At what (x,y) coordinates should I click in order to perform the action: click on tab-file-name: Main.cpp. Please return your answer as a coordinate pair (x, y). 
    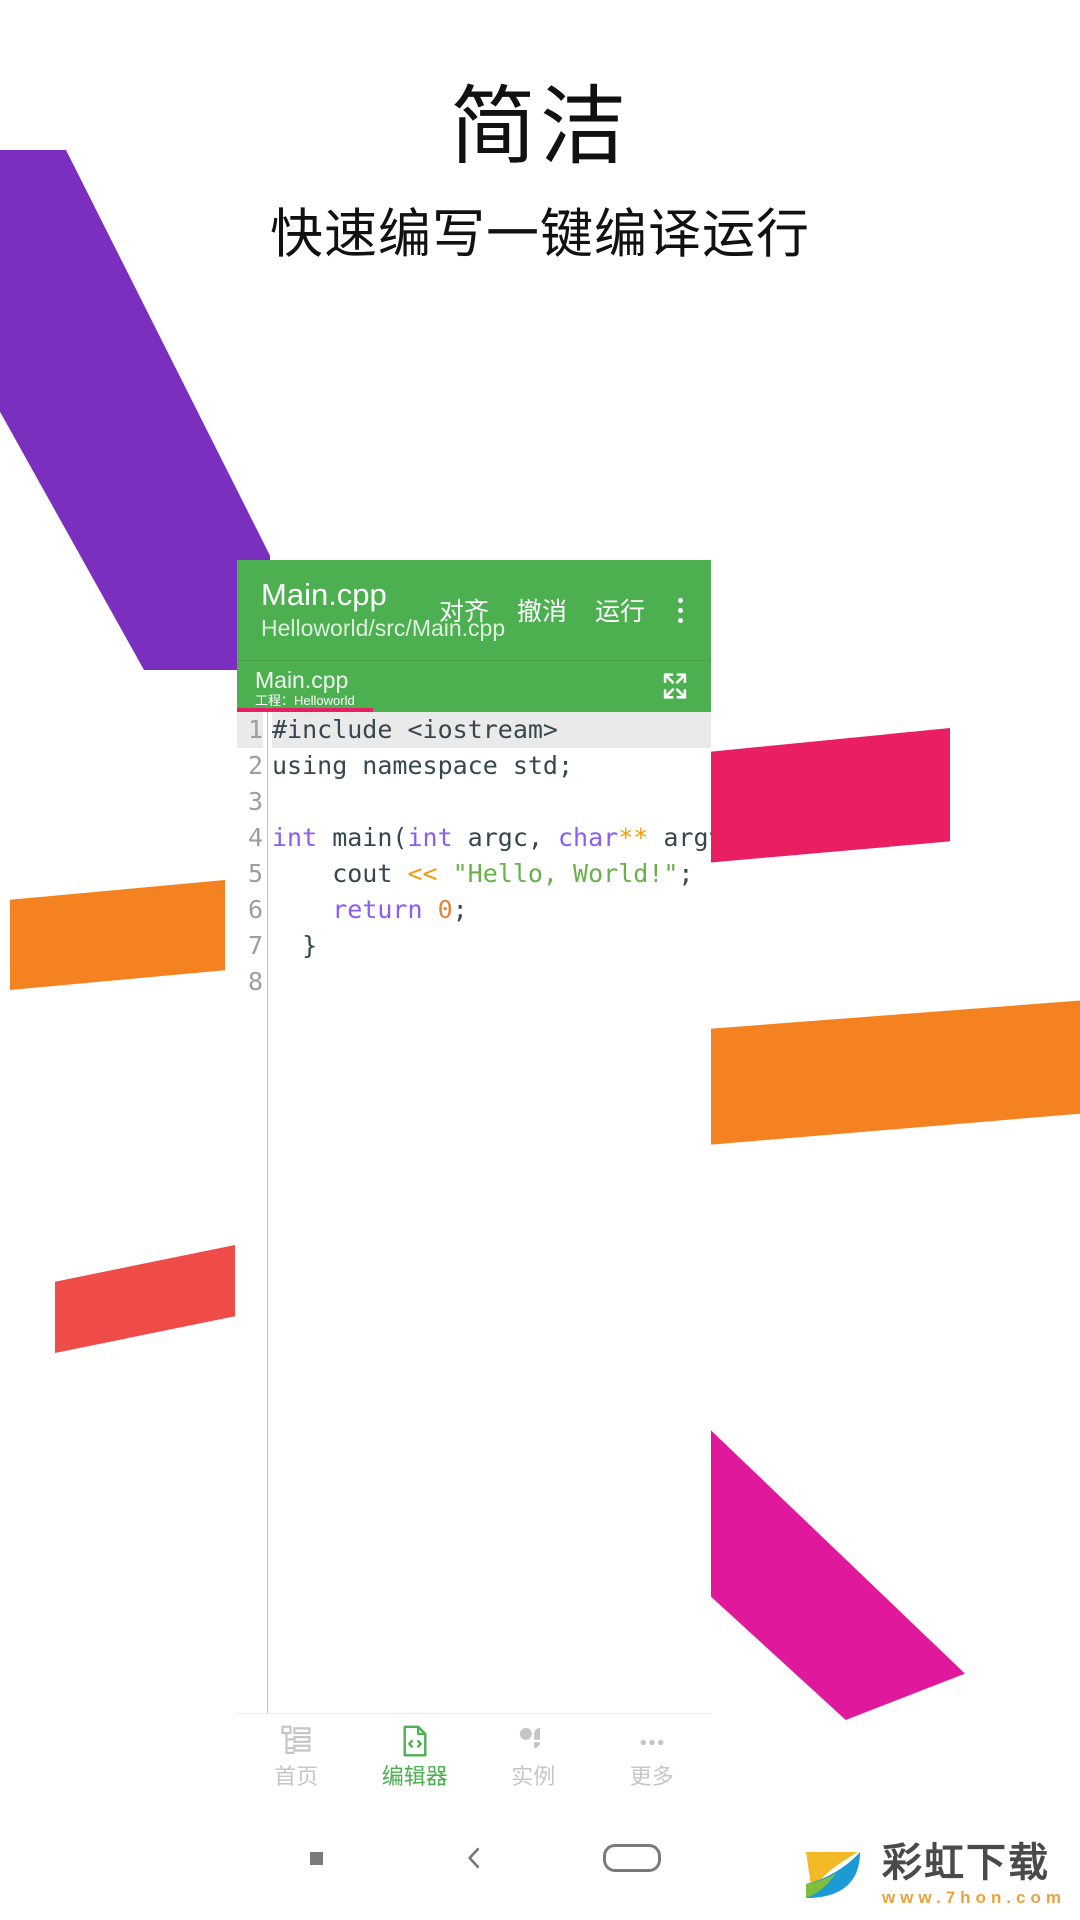
    Looking at the image, I should click on (302, 679).